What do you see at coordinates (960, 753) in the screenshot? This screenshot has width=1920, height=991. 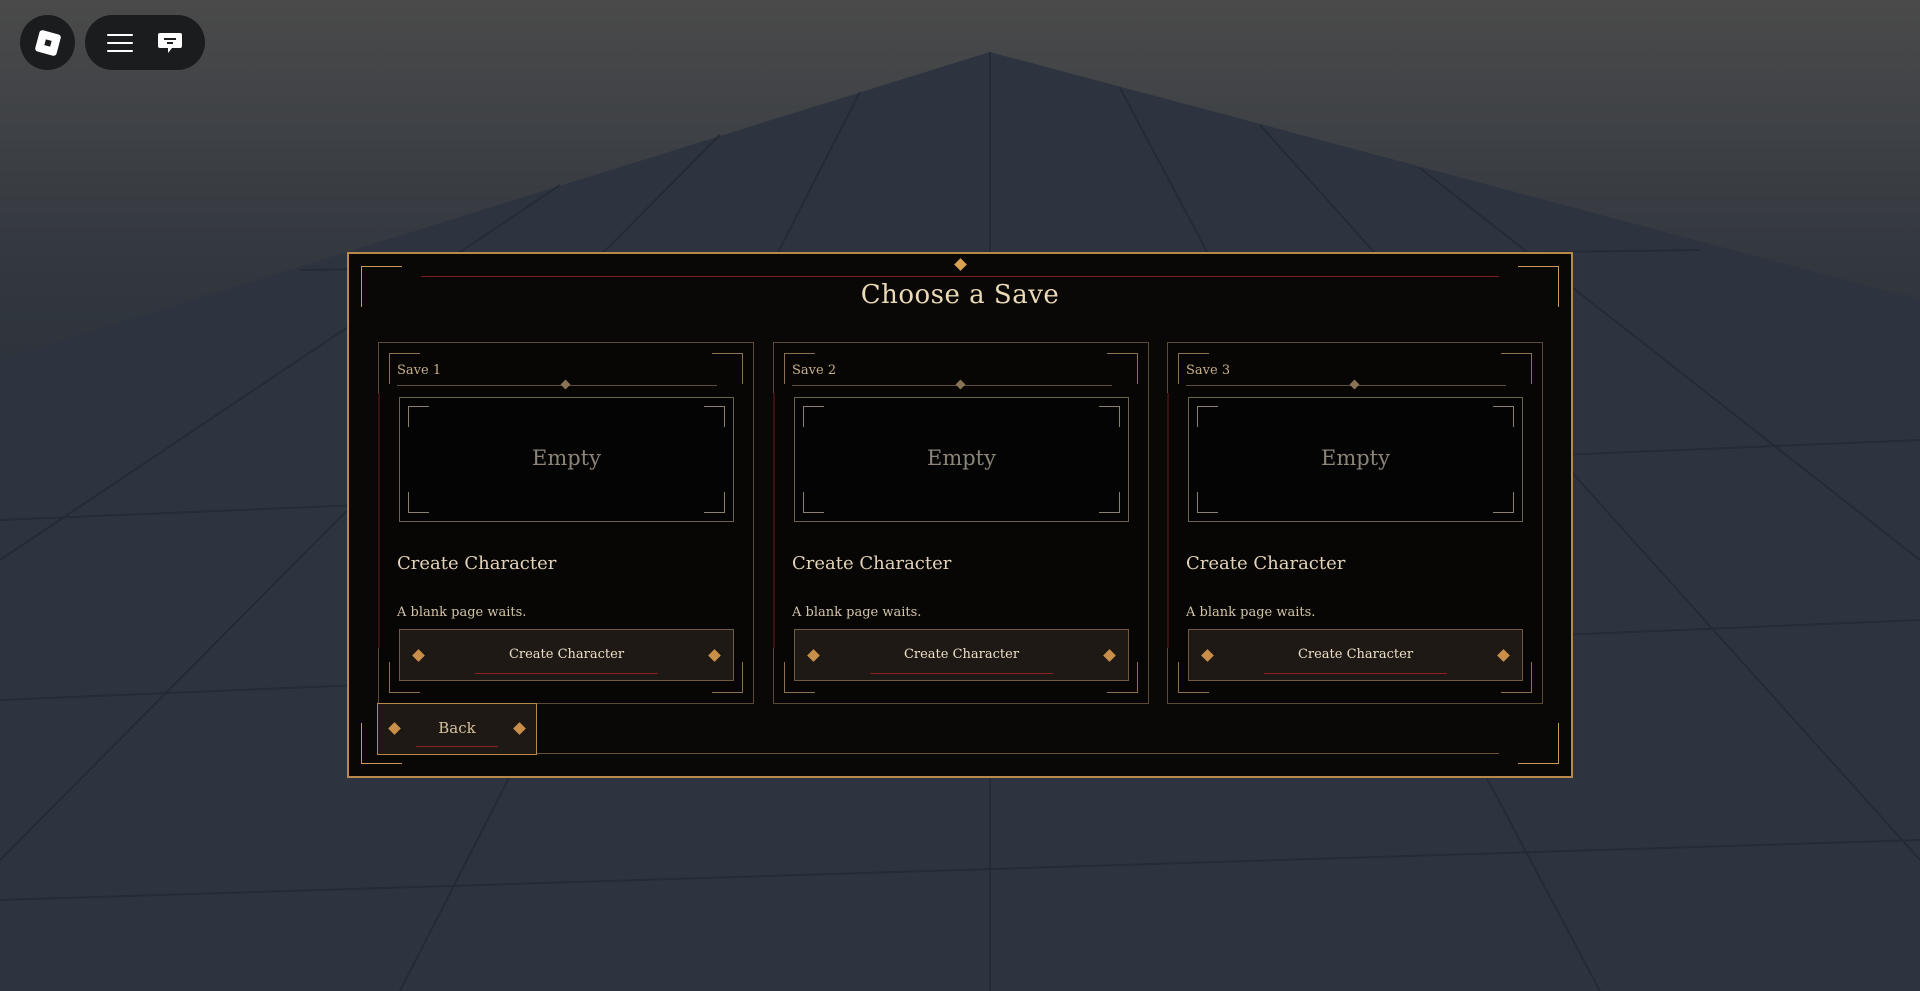 I see `footer-divider` at bounding box center [960, 753].